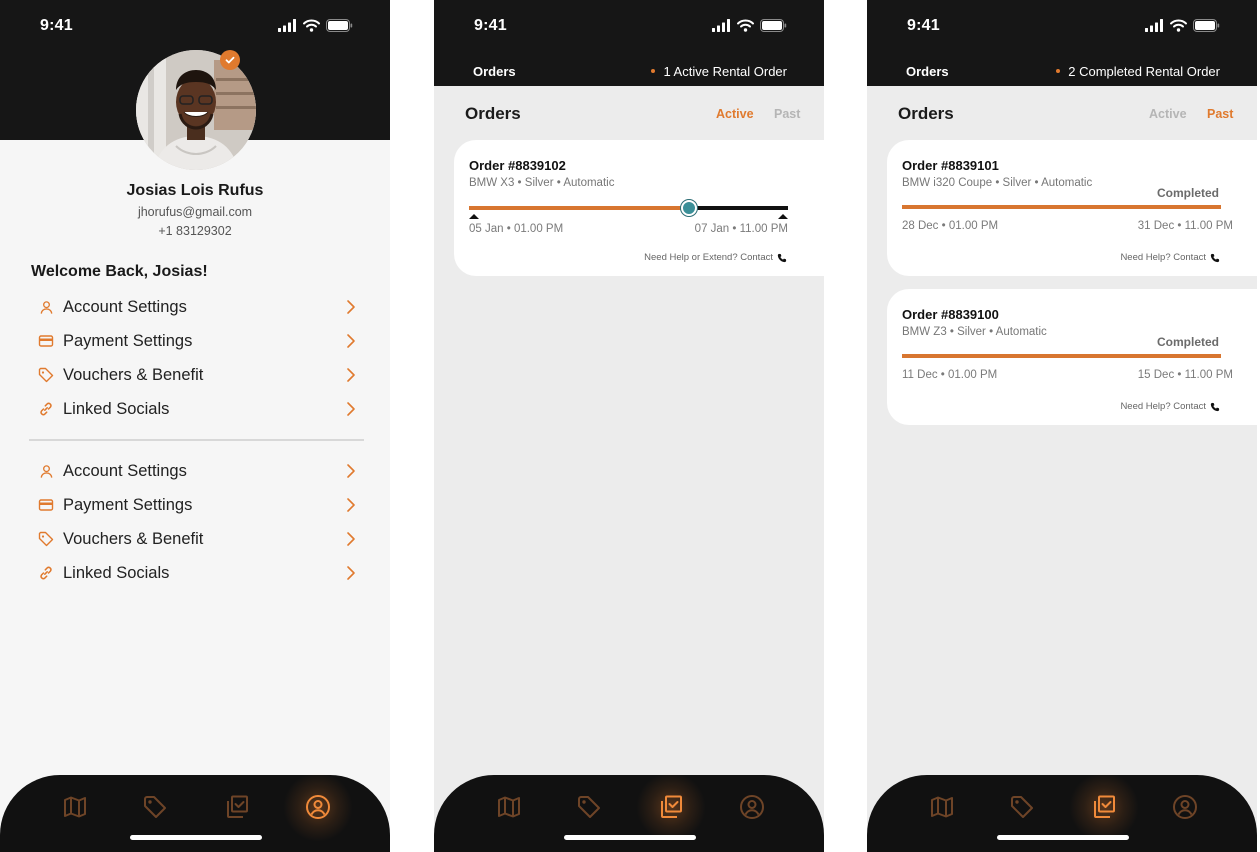 The image size is (1260, 852). I want to click on phone-icon, so click(782, 258).